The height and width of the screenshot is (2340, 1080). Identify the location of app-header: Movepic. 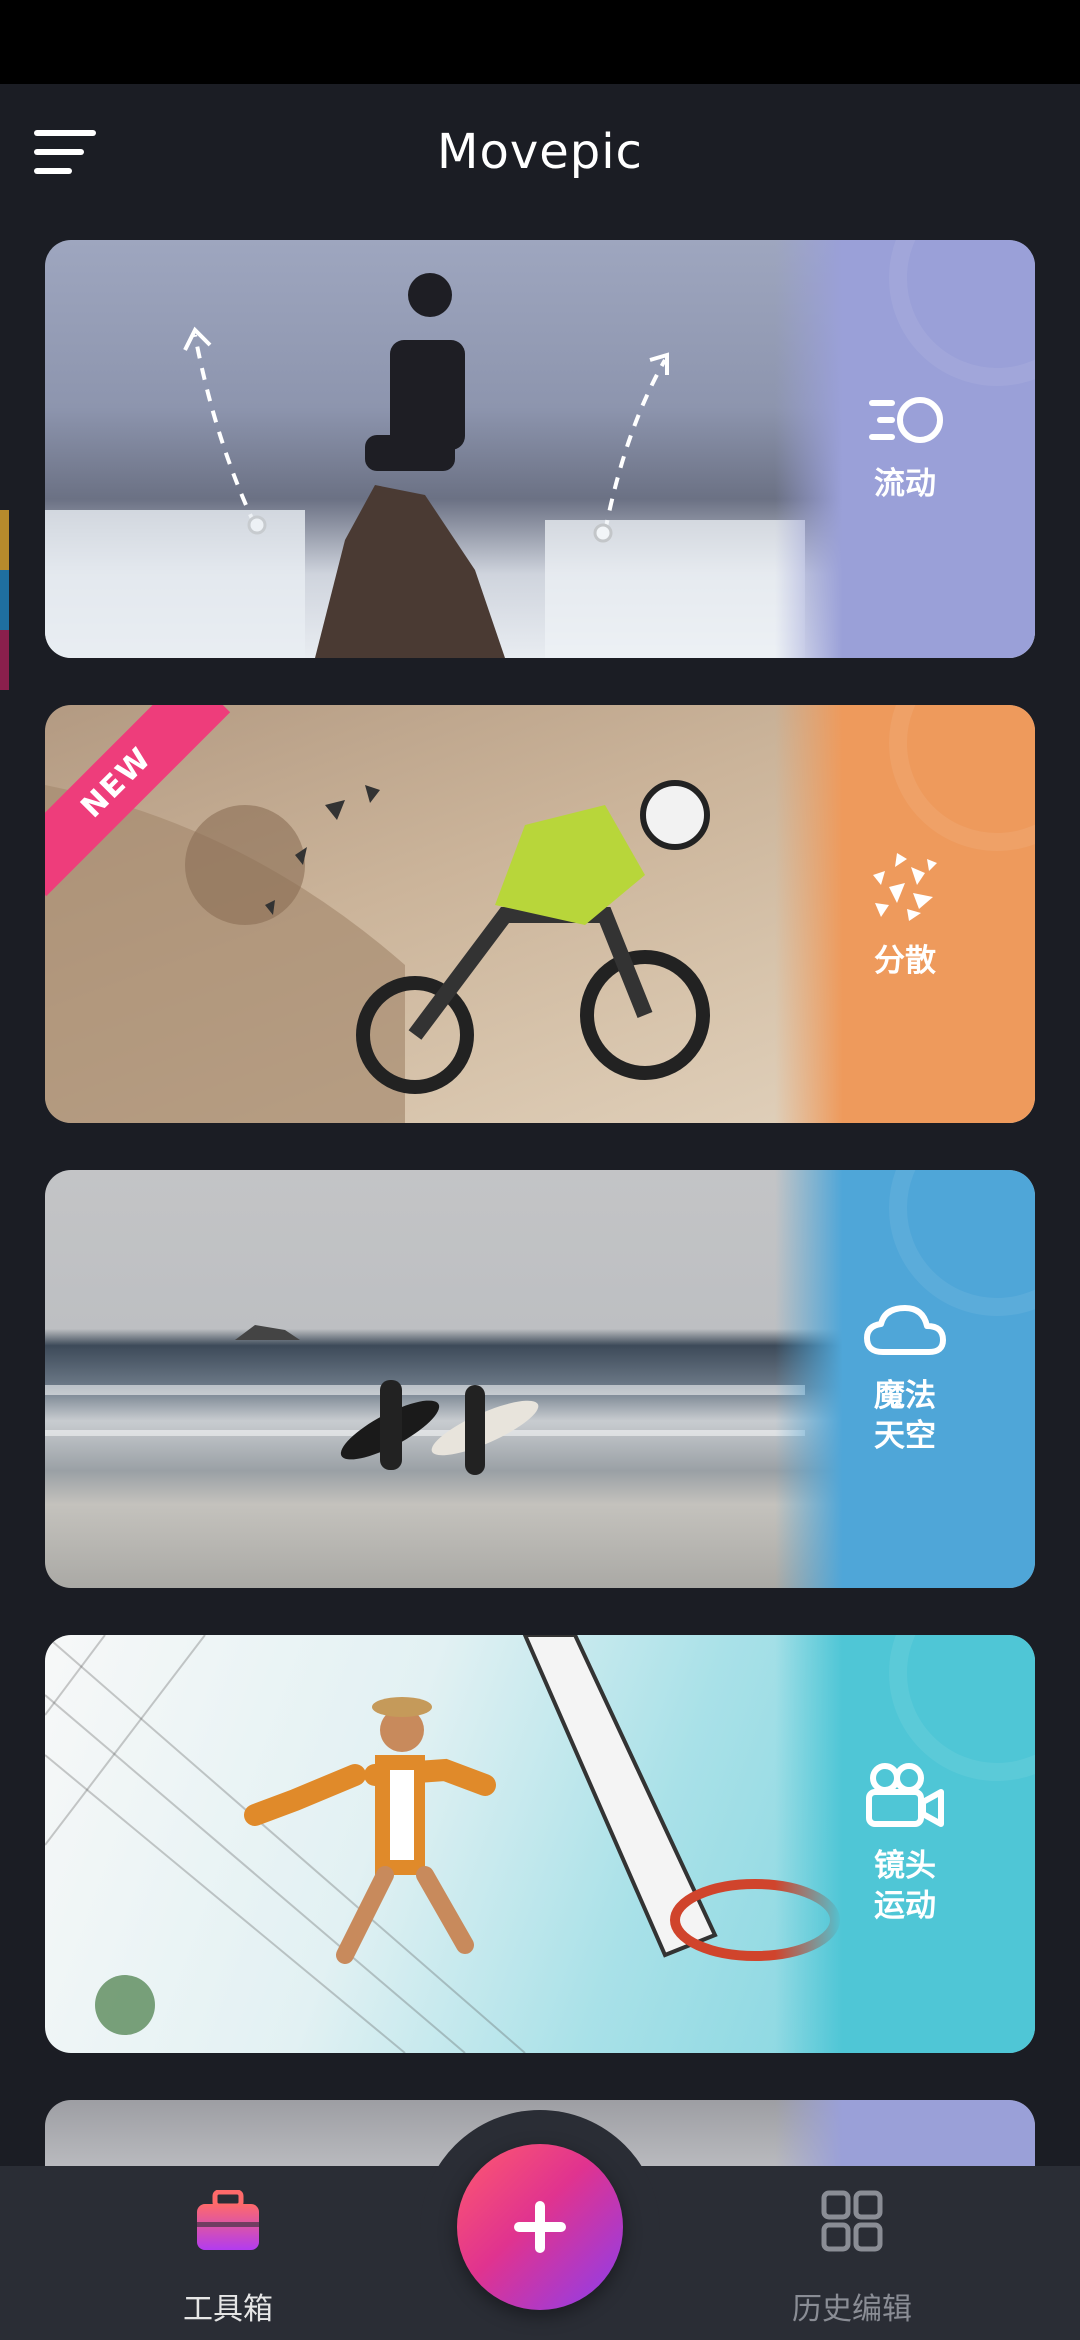
(540, 159).